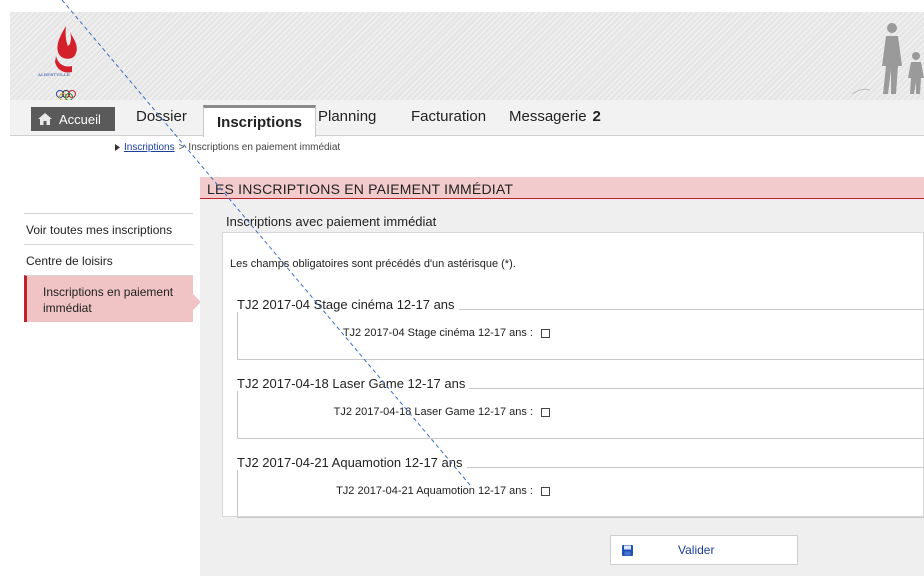 This screenshot has height=576, width=924. What do you see at coordinates (437, 333) in the screenshot?
I see `activity-field-label: TJ2 2017-04 Stage cinéma 12-17 ans :` at bounding box center [437, 333].